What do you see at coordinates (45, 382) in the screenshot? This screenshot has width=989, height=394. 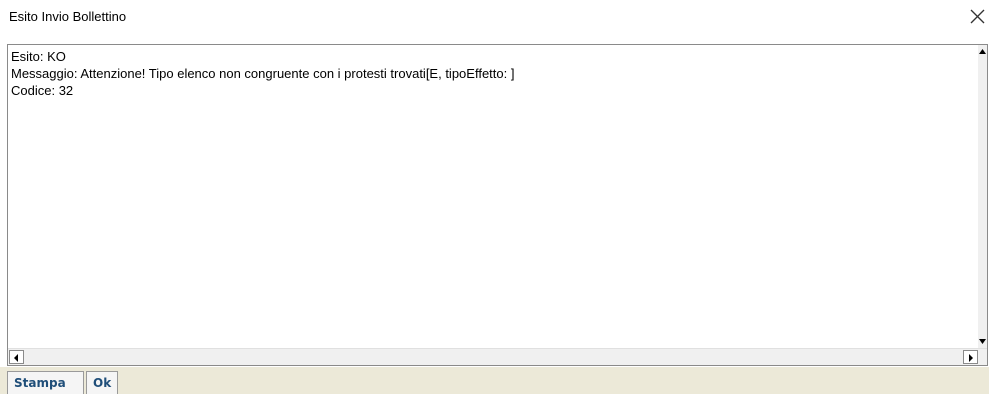 I see `stampa-button: Stampa` at bounding box center [45, 382].